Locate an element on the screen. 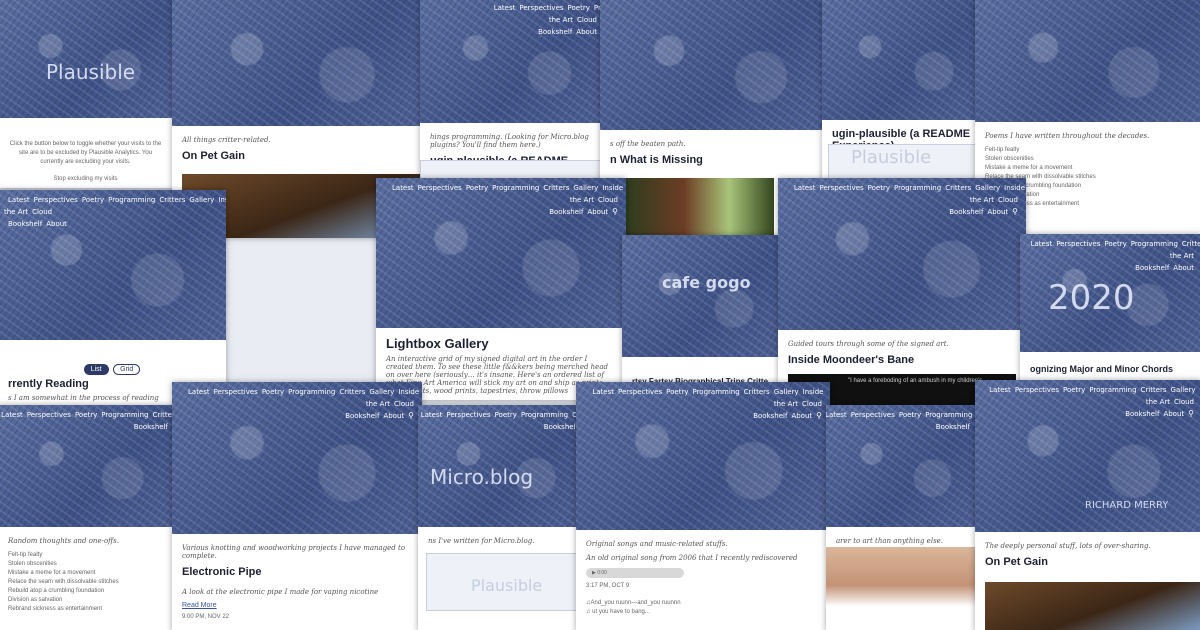 The height and width of the screenshot is (630, 1200). post-item: Mistake a meme for a movement is located at coordinates (87, 573).